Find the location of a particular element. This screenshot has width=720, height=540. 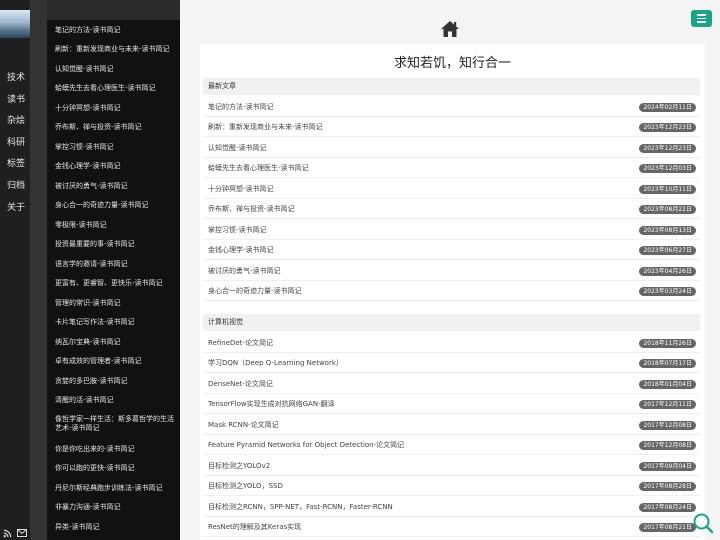

date-badge: 2017年08月24日 is located at coordinates (667, 507).